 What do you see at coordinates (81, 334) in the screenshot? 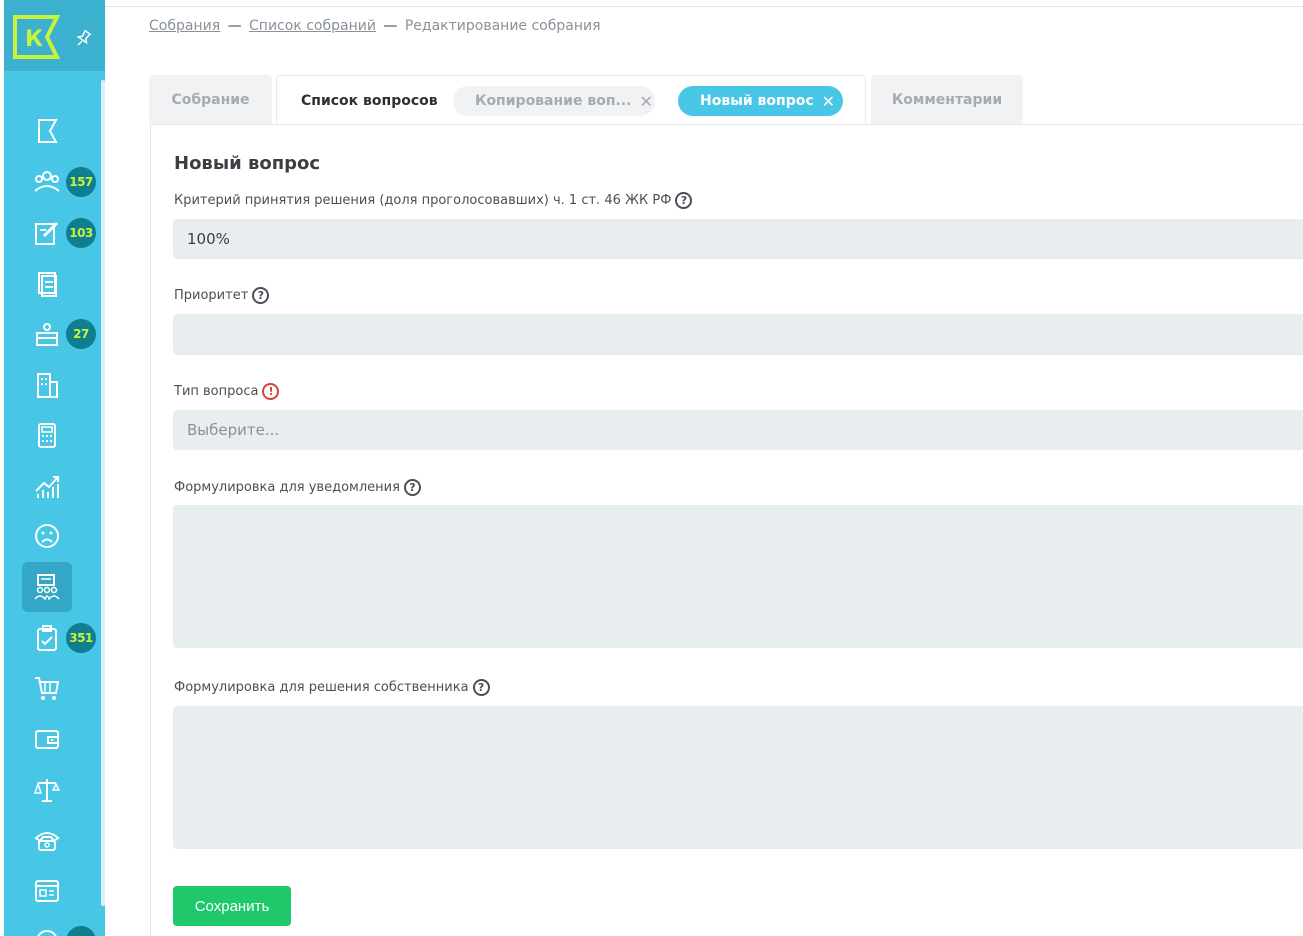
I see `reception-badge: 27` at bounding box center [81, 334].